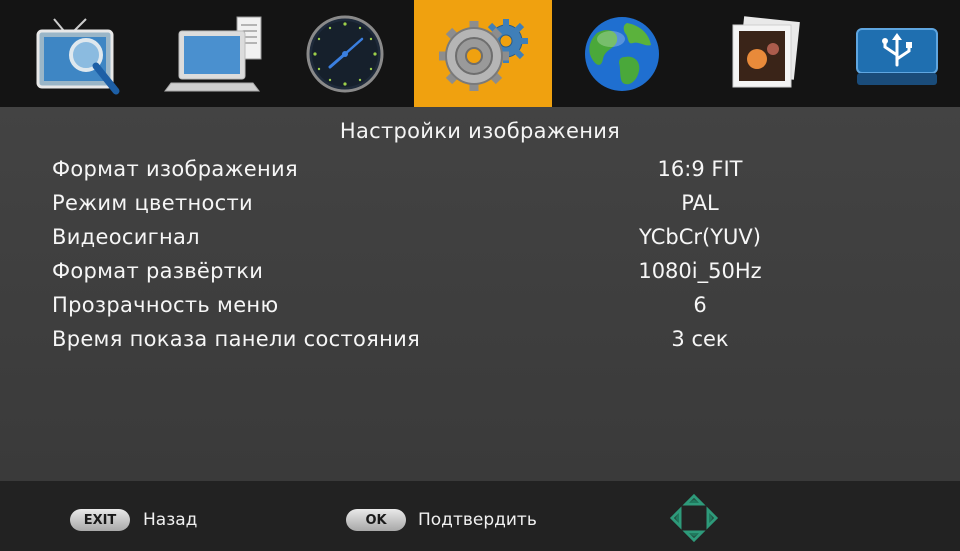  Describe the element at coordinates (480, 173) in the screenshot. I see `setting-row-aspect: Формат изображения 16:9 FIT` at that location.